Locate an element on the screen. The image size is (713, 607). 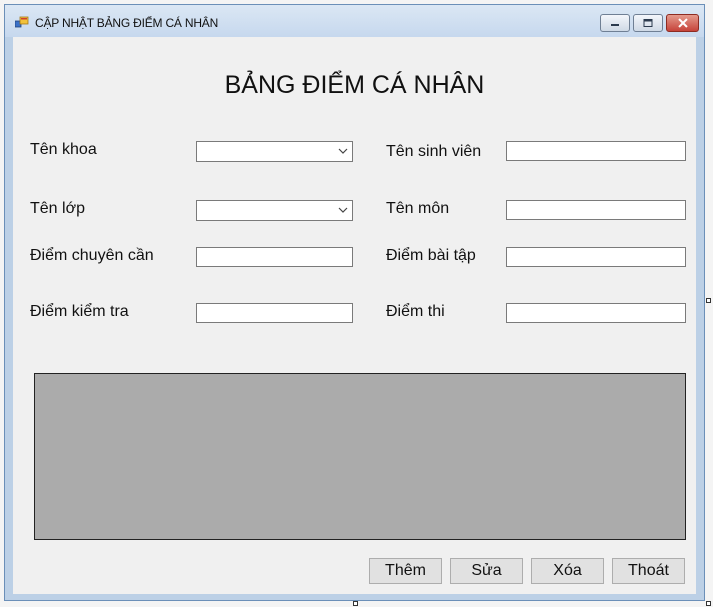
label-diem-chuyen-can: Điểm chuyên cần is located at coordinates (92, 255).